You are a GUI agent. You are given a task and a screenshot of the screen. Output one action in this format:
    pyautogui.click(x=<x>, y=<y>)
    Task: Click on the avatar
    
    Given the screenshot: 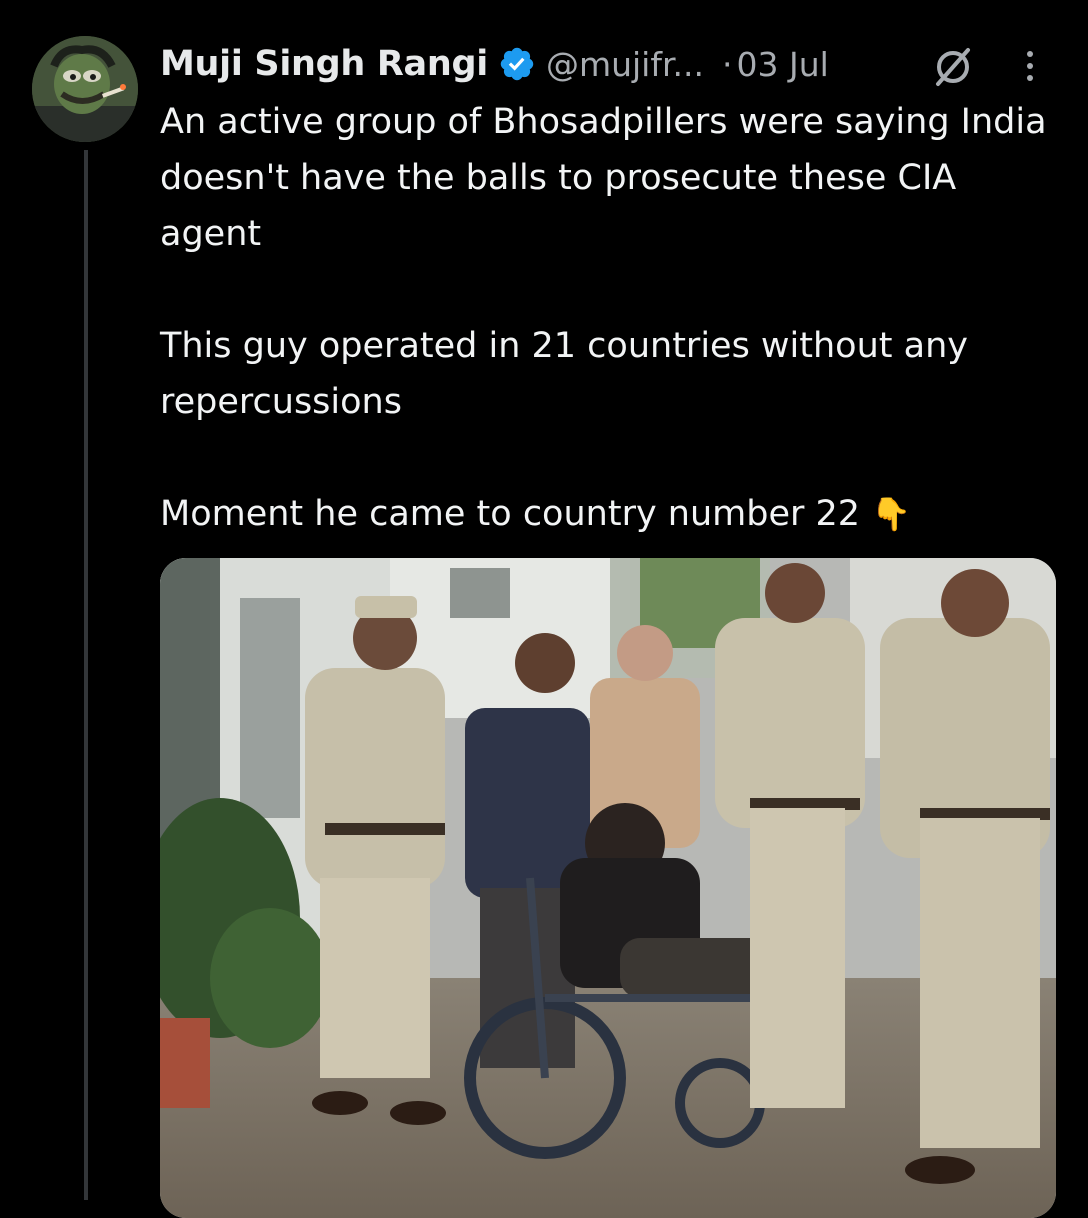 What is the action you would take?
    pyautogui.click(x=85, y=89)
    